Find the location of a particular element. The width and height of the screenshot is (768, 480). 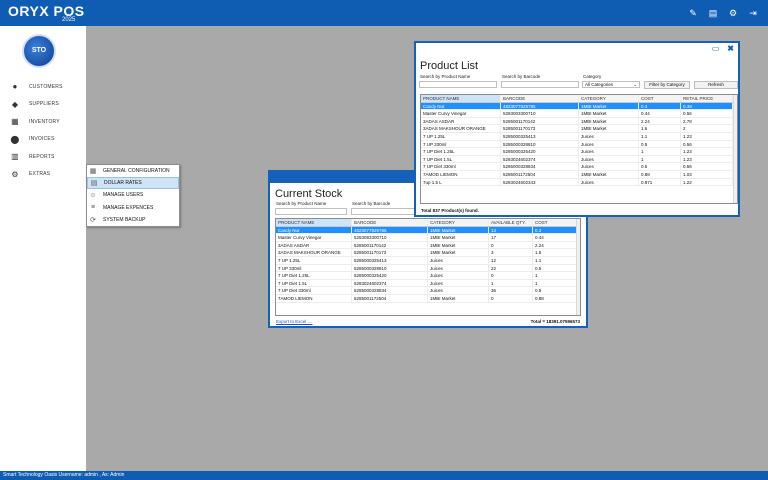

stock-search-name-label: Search by Product Name is located at coordinates (301, 203).